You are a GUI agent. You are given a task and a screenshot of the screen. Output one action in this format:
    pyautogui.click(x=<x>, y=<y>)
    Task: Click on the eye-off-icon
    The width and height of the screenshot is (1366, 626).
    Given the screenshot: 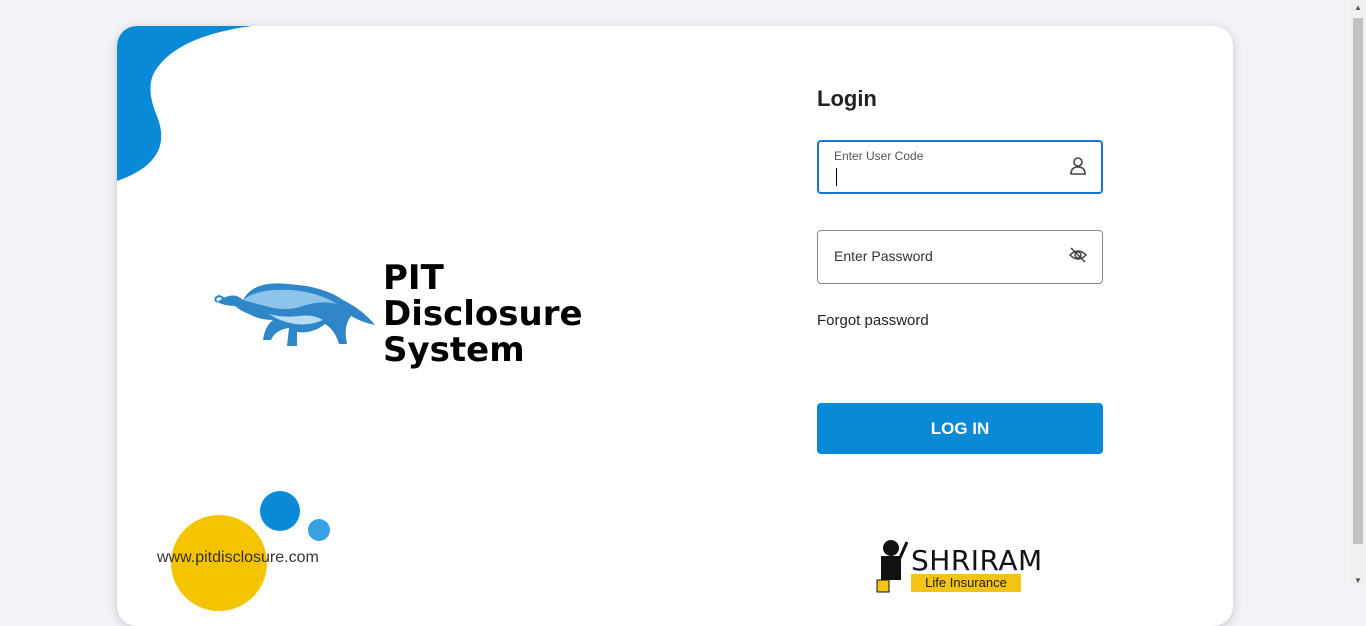 What is the action you would take?
    pyautogui.click(x=1078, y=257)
    